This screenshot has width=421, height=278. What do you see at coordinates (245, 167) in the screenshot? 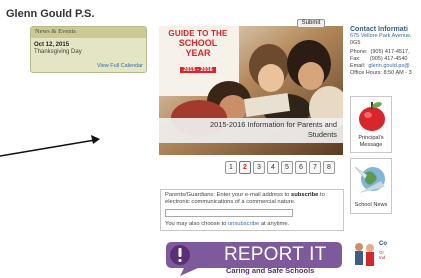
I see `page-button: 2` at bounding box center [245, 167].